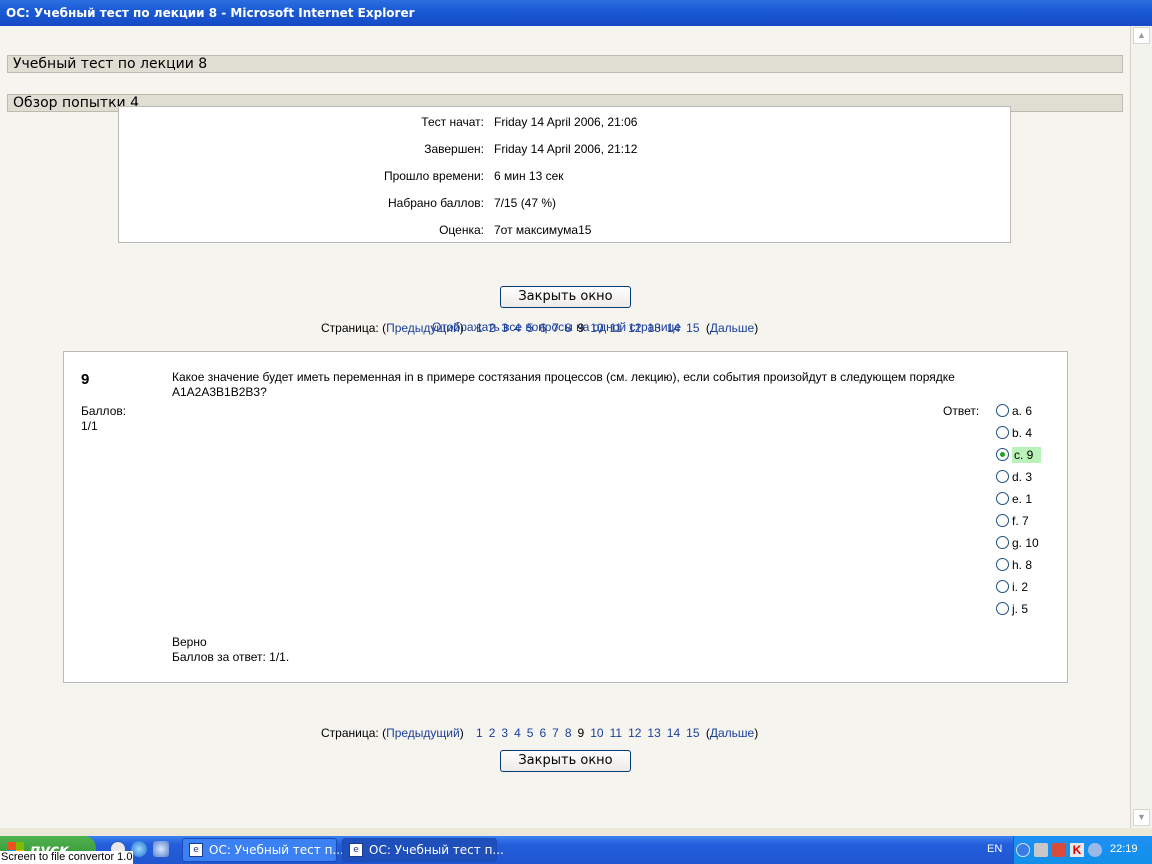 This screenshot has height=864, width=1152. What do you see at coordinates (230, 650) in the screenshot?
I see `question-feedback: Верно Баллов за ответ: 1/1.` at bounding box center [230, 650].